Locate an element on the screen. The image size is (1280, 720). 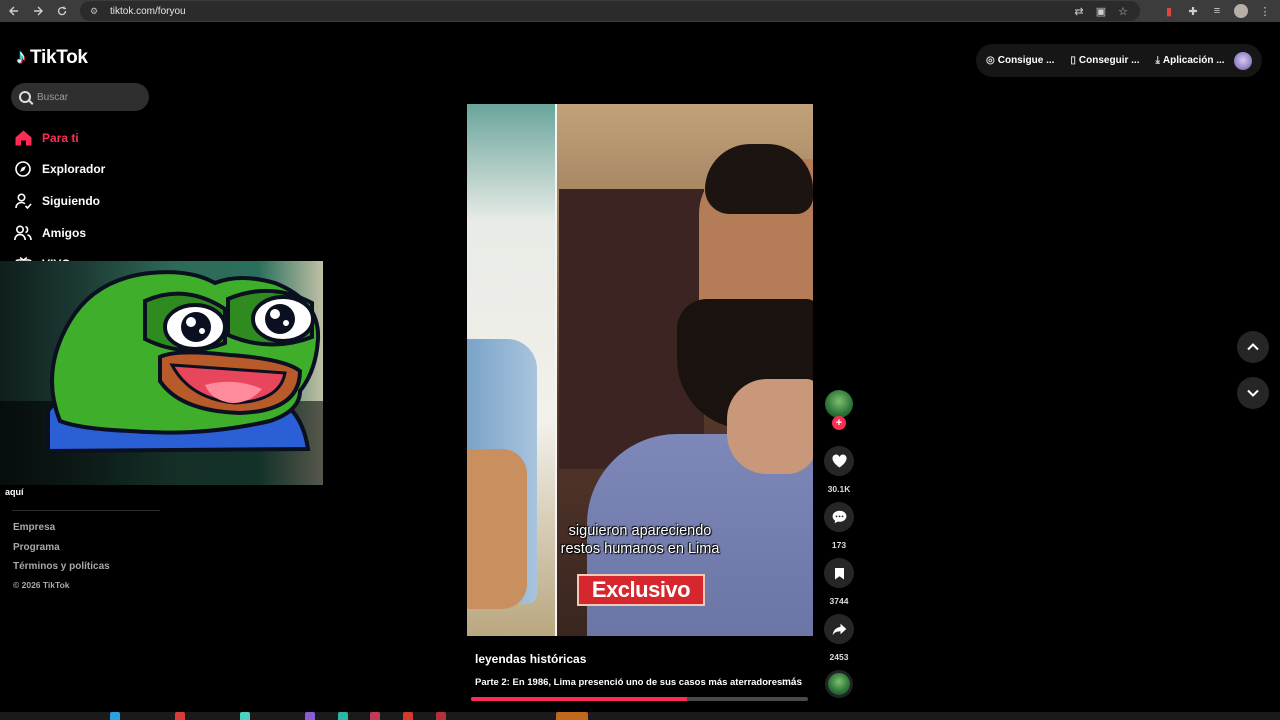
music-disc-icon is located at coordinates (839, 684).